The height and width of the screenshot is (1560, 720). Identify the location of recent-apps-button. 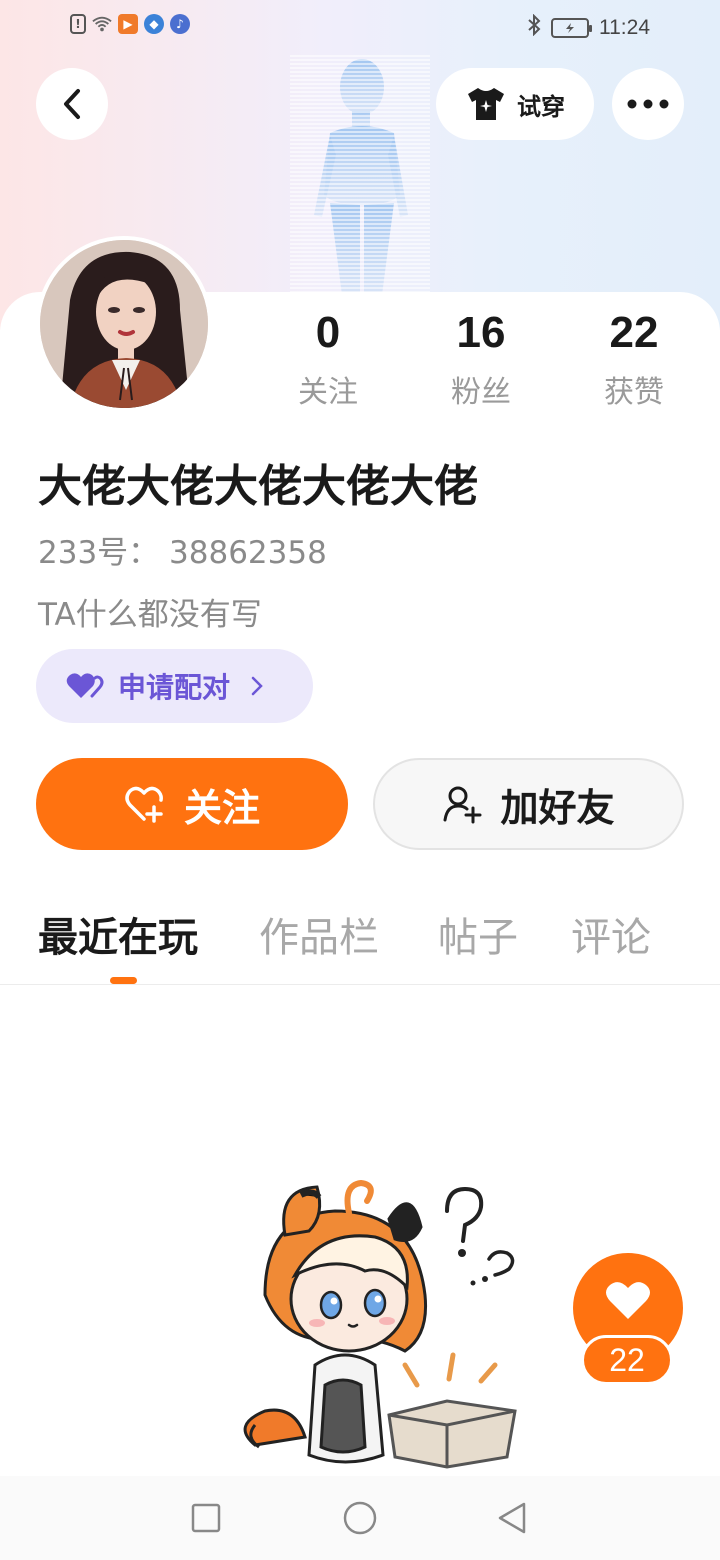
(206, 1518).